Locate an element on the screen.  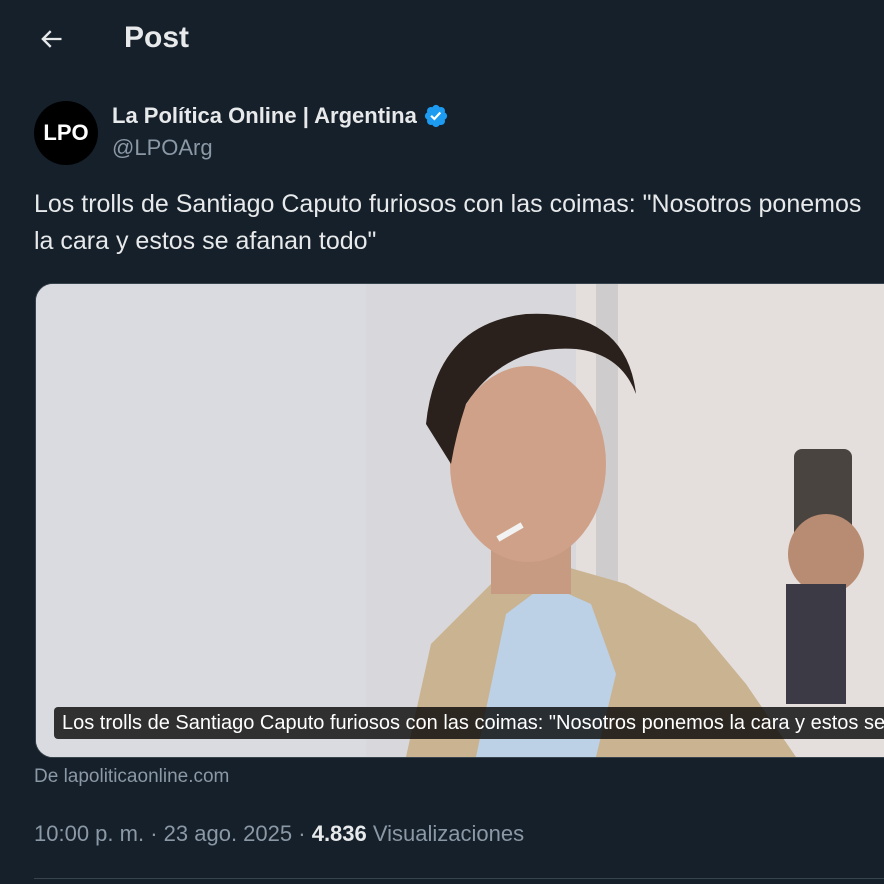
avatar-text: LPO is located at coordinates (66, 132).